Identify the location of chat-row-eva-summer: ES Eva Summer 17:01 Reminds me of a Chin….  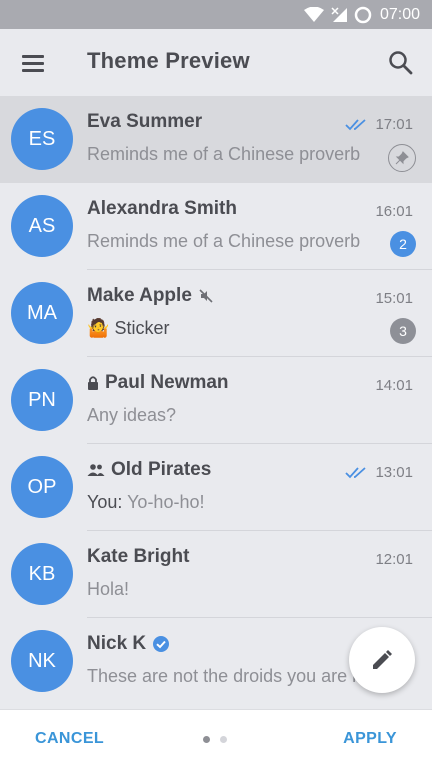
(216, 139).